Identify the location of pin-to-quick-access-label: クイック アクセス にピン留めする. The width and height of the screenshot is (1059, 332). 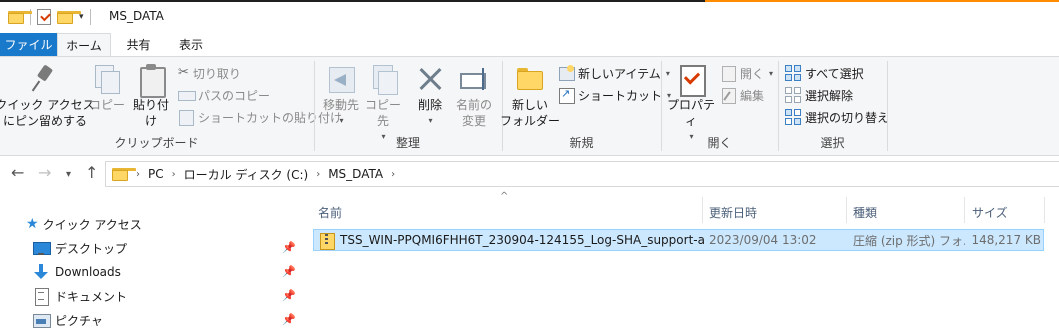
(47, 113).